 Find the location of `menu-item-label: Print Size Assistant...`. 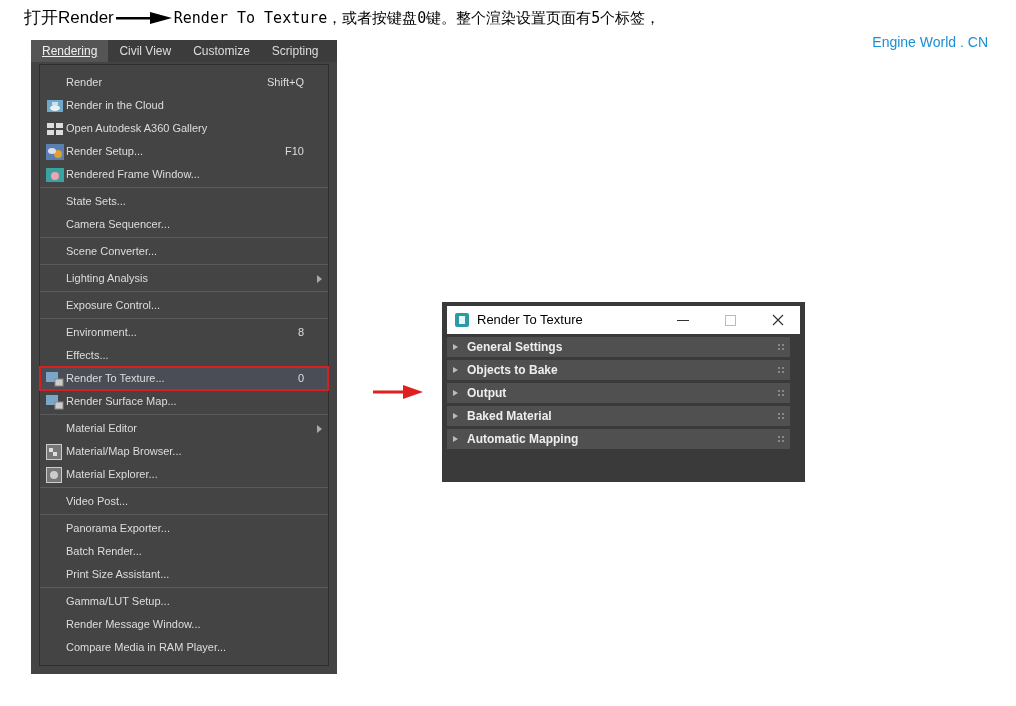

menu-item-label: Print Size Assistant... is located at coordinates (118, 575).